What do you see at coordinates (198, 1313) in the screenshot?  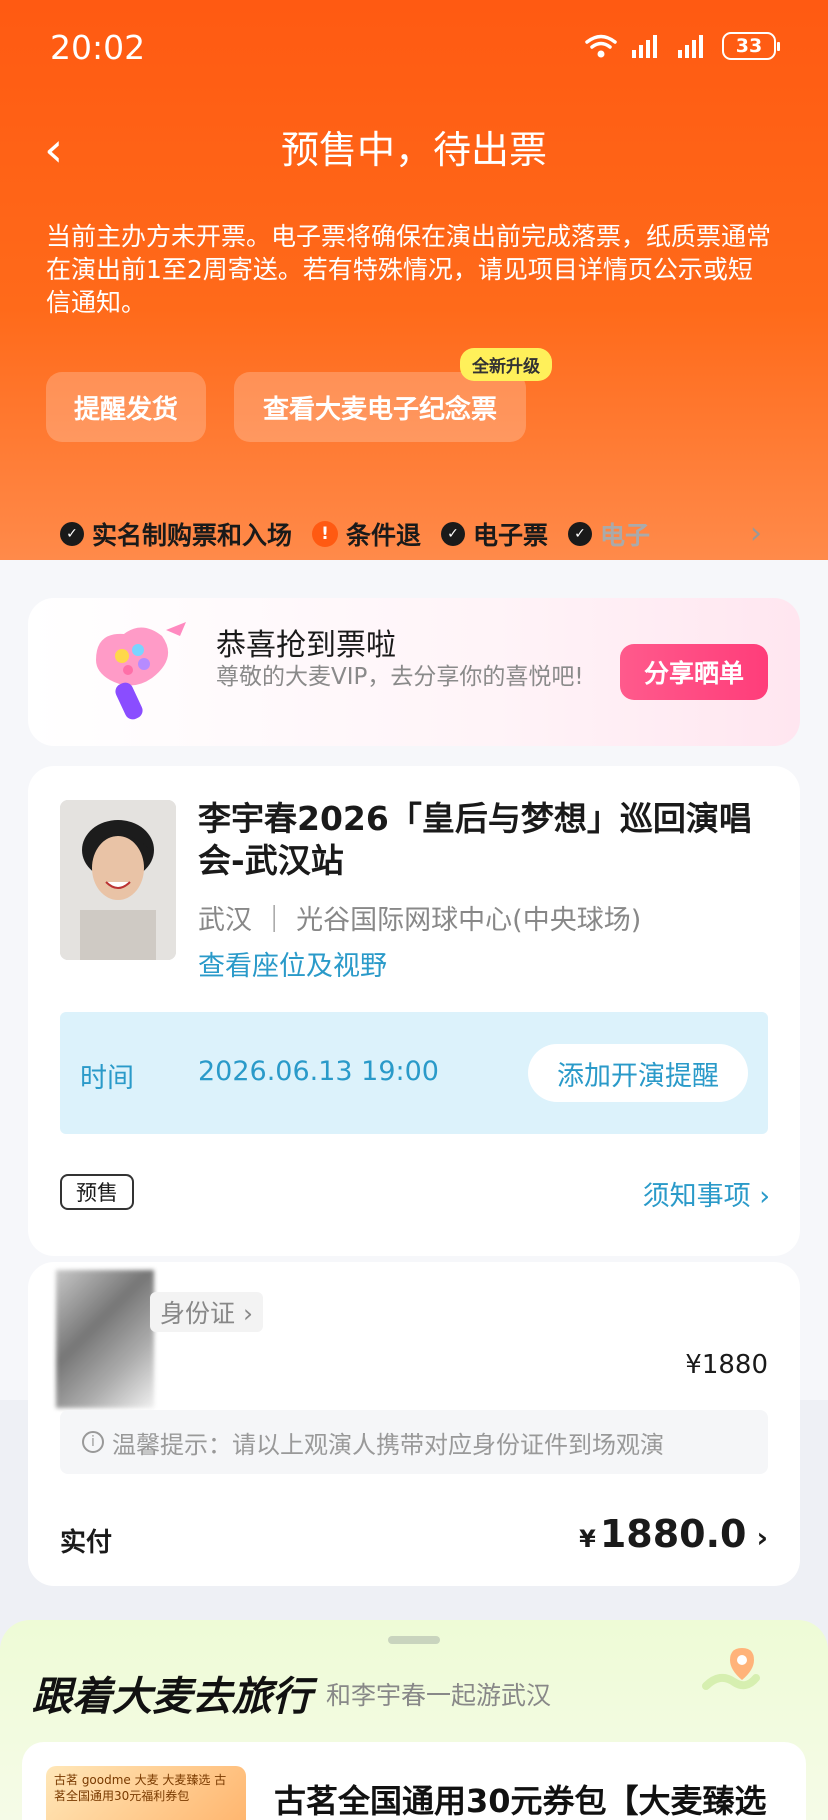 I see `id-type-text: 身份证` at bounding box center [198, 1313].